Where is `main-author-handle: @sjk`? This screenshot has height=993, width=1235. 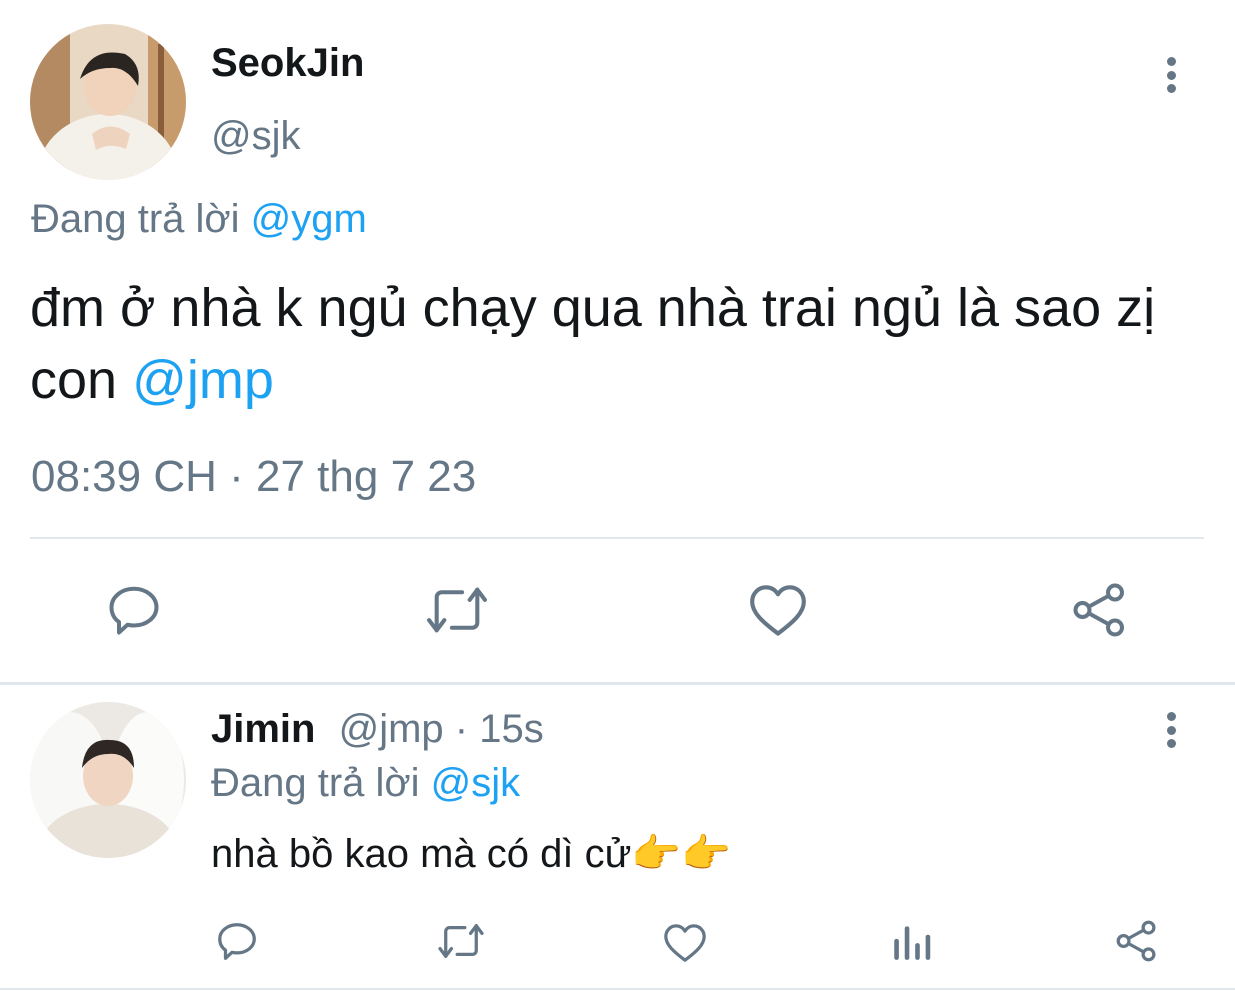 main-author-handle: @sjk is located at coordinates (256, 136).